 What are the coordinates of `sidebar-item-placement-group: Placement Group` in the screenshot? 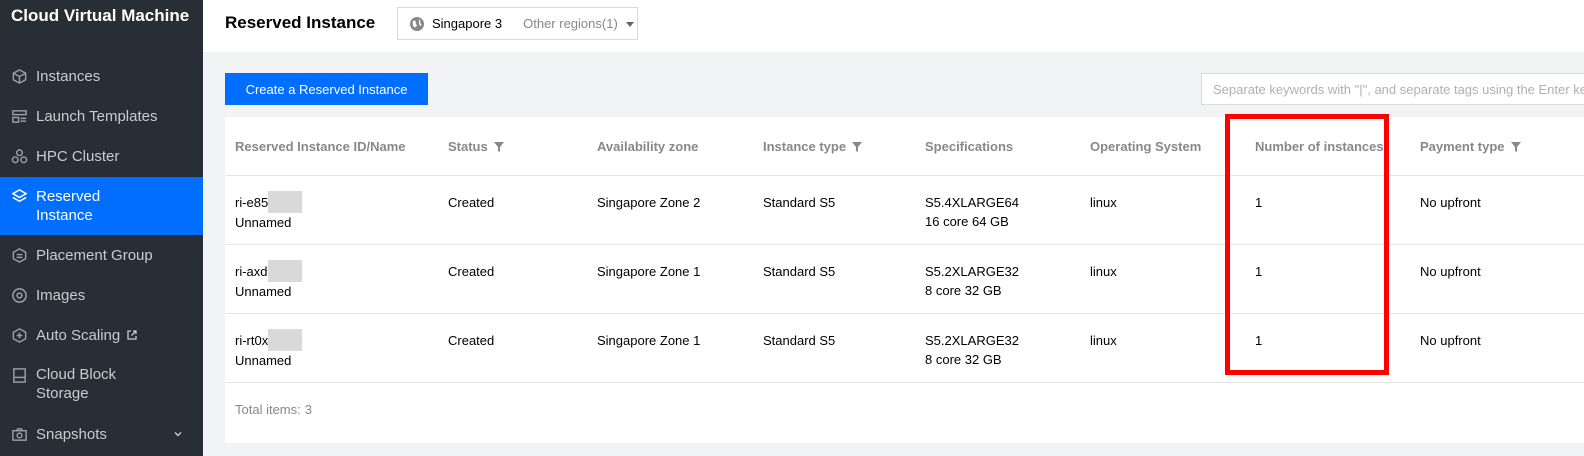 It's located at (101, 255).